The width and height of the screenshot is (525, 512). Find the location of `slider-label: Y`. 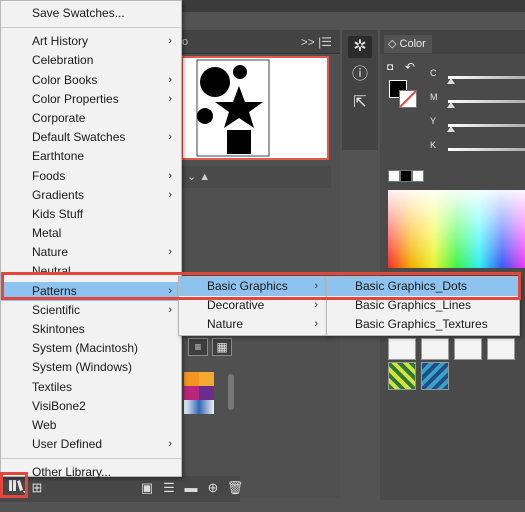

slider-label: Y is located at coordinates (433, 121).